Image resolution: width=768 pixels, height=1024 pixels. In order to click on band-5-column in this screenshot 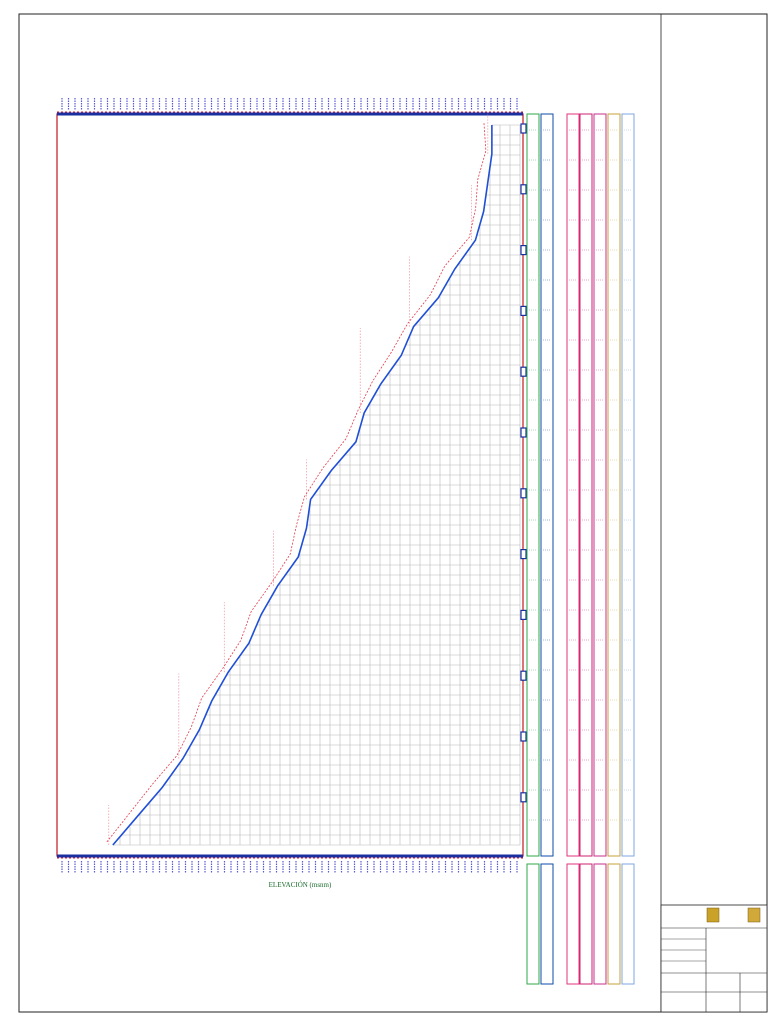, I will do `click(614, 485)`.